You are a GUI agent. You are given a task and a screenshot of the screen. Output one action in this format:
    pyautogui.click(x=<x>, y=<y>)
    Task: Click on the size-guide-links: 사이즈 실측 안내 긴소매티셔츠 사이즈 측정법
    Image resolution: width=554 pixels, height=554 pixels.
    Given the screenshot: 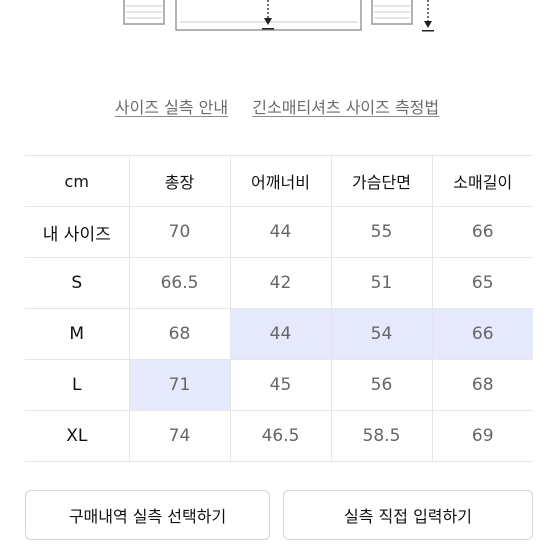 What is the action you would take?
    pyautogui.click(x=277, y=106)
    